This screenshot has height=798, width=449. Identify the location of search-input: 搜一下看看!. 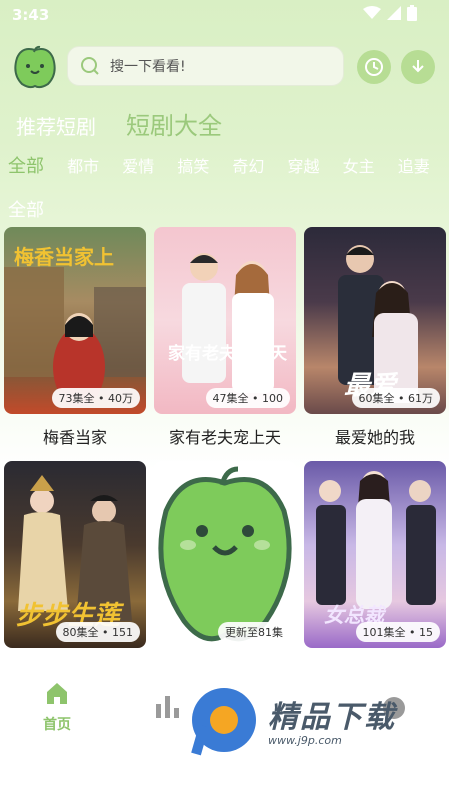
(205, 66).